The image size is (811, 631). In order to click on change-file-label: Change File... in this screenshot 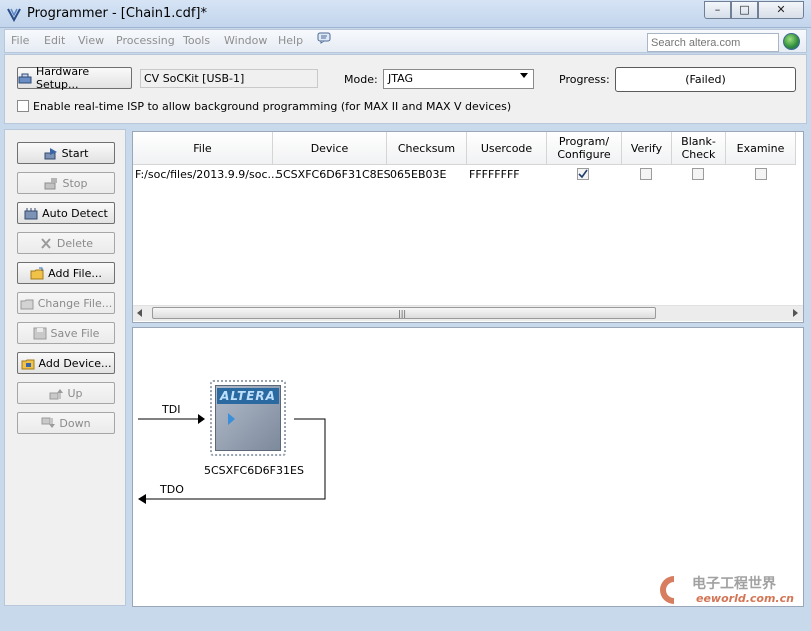, I will do `click(75, 303)`.